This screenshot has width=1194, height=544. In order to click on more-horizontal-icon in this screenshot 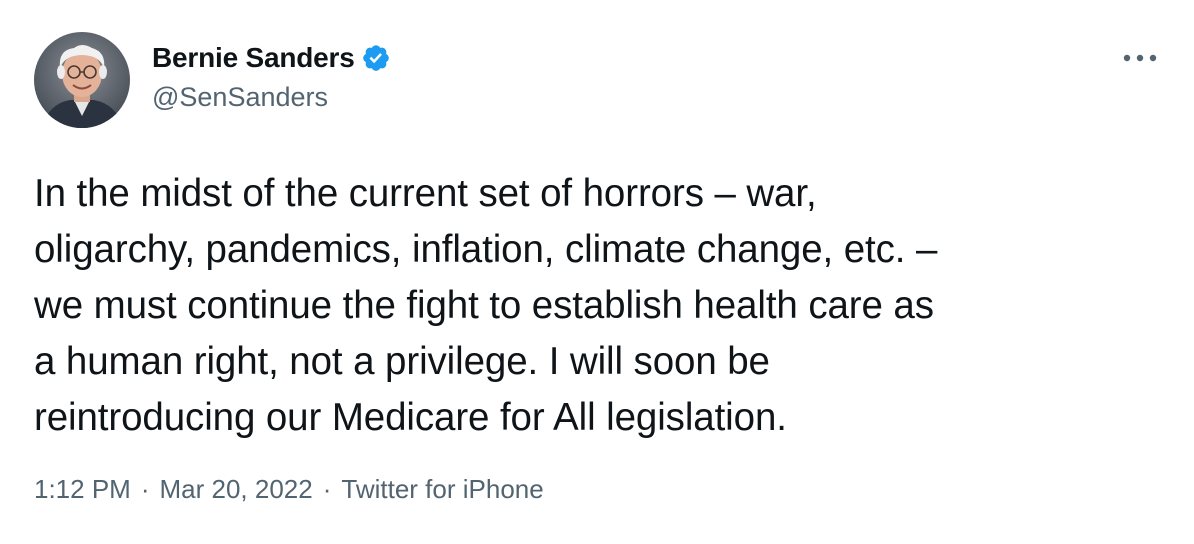, I will do `click(1140, 58)`.